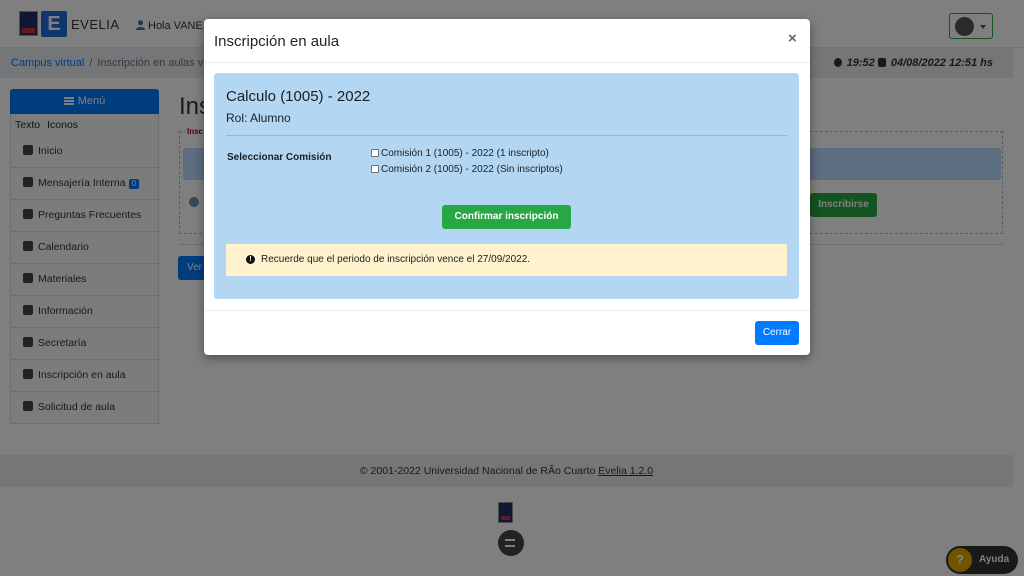  I want to click on commission-2-checkbox, so click(375, 169).